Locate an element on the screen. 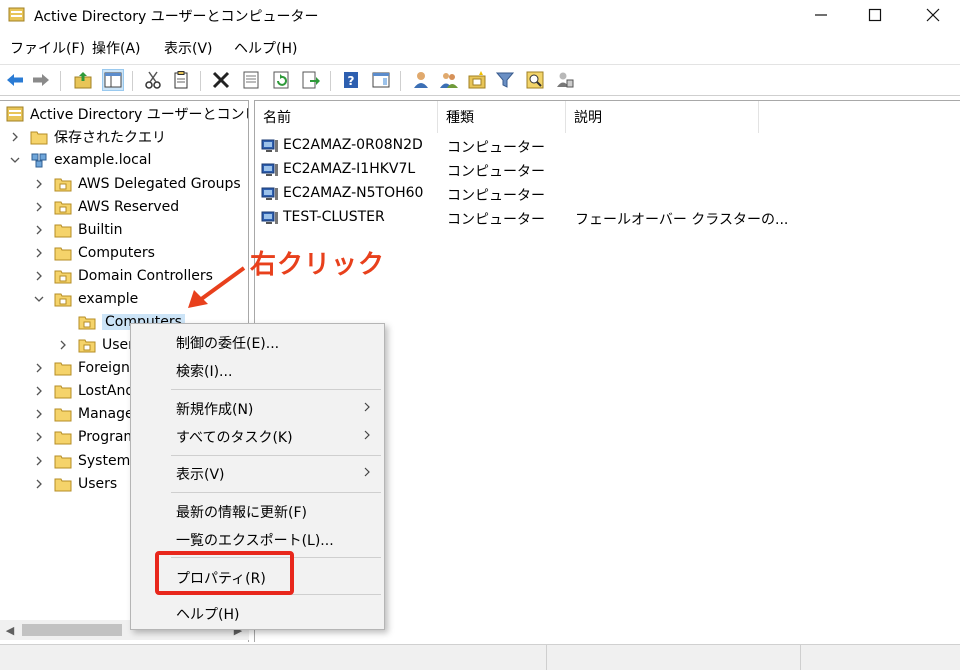 This screenshot has width=960, height=670. properties-icon is located at coordinates (251, 80).